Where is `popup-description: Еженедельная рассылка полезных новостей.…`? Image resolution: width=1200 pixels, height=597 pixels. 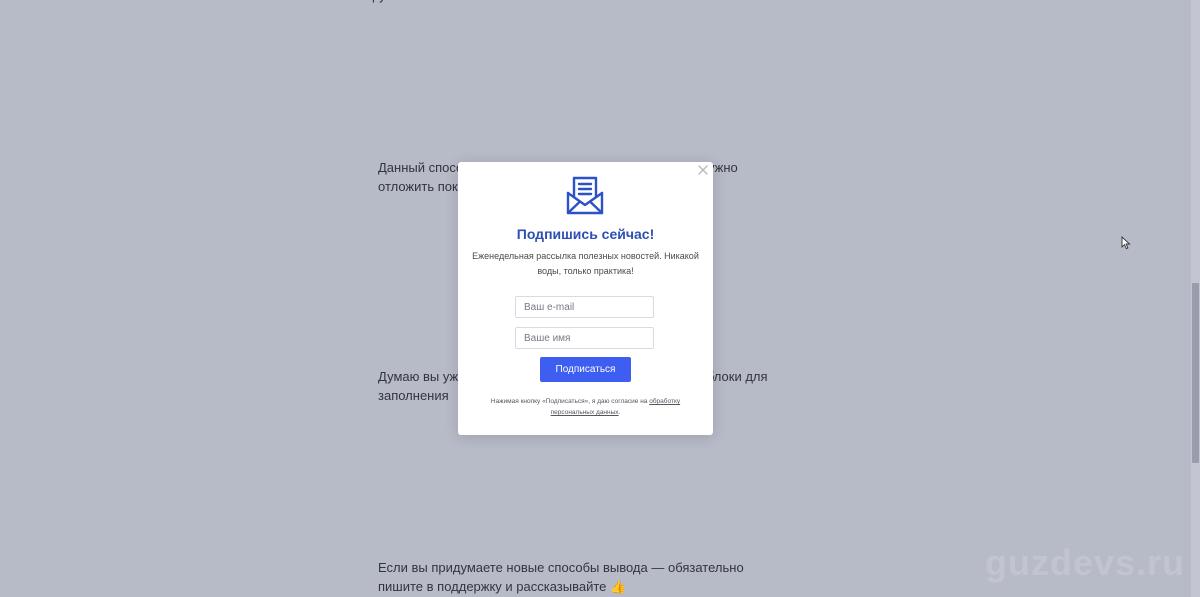
popup-description: Еженедельная рассылка полезных новостей.… is located at coordinates (585, 263).